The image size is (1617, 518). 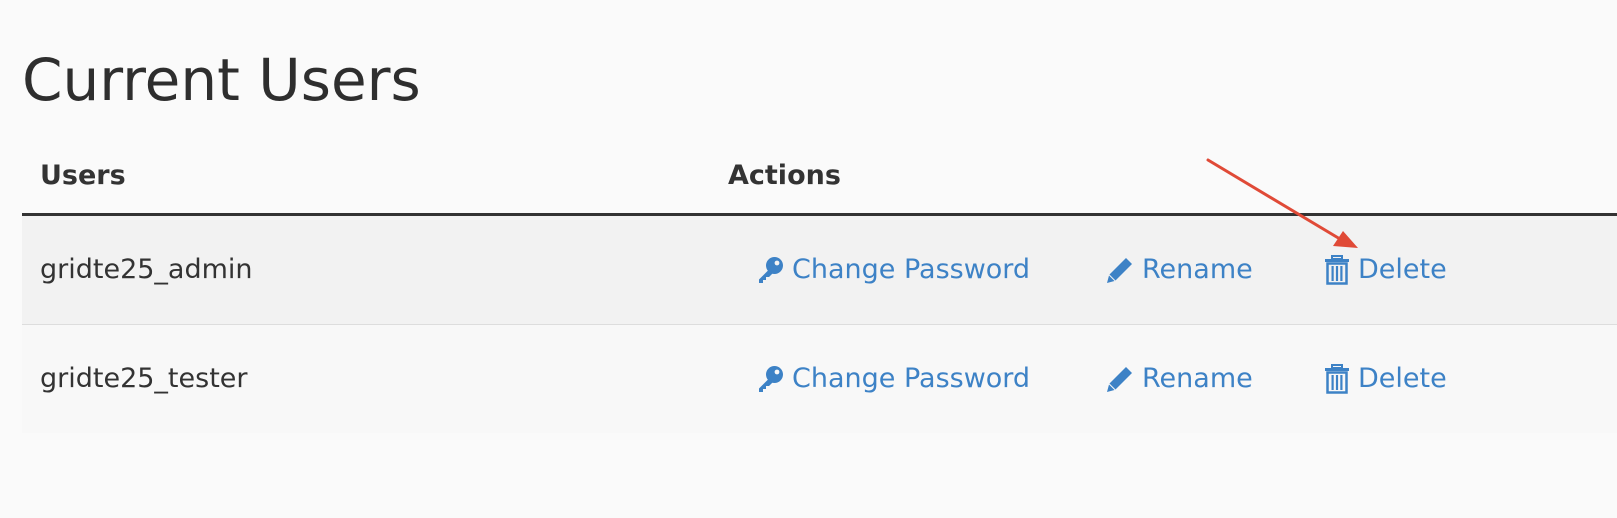 I want to click on table-header: Users Actions, so click(x=819, y=178).